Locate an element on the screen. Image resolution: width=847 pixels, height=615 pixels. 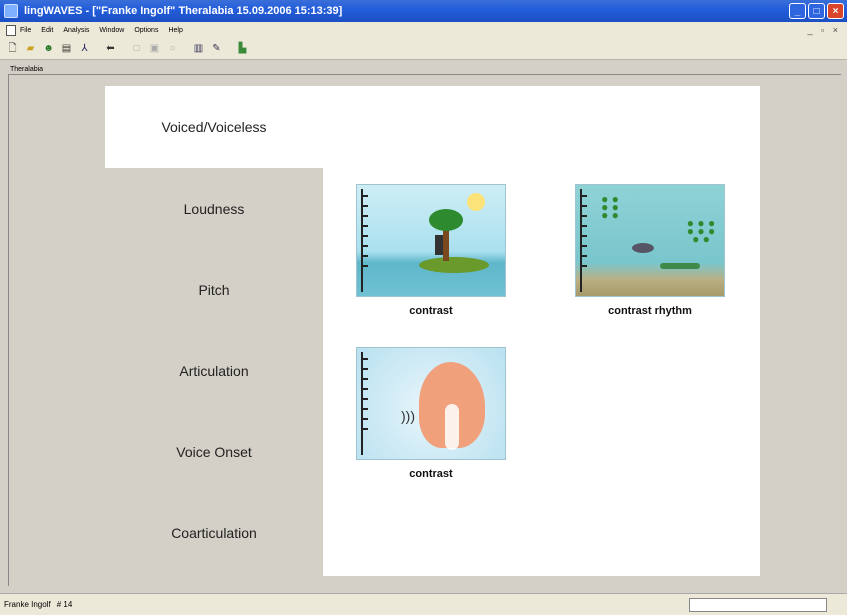
status-user: Franke Ingolf is located at coordinates (27, 604).